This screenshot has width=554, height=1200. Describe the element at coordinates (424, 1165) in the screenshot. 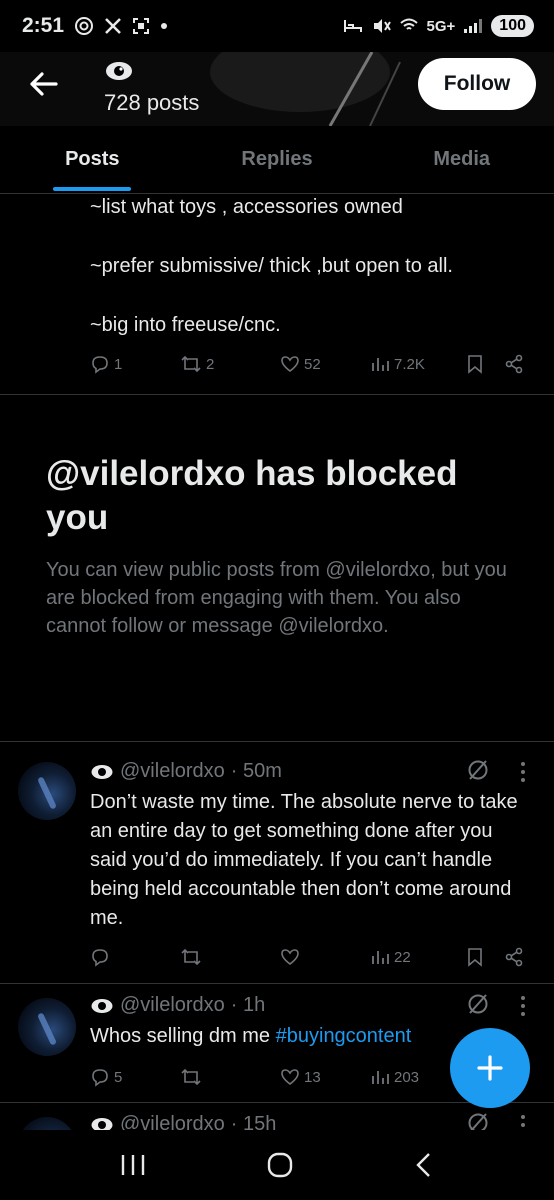

I see `back-nav-icon` at that location.